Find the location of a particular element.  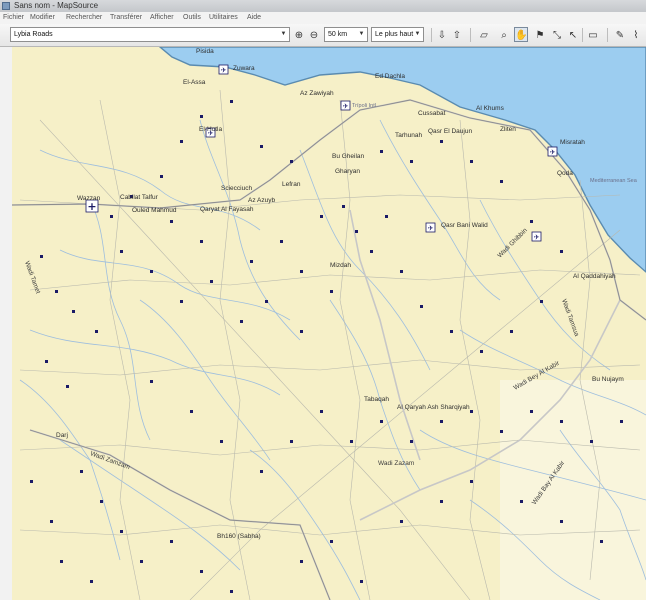

product-select-value: Lybia Roads is located at coordinates (33, 34).